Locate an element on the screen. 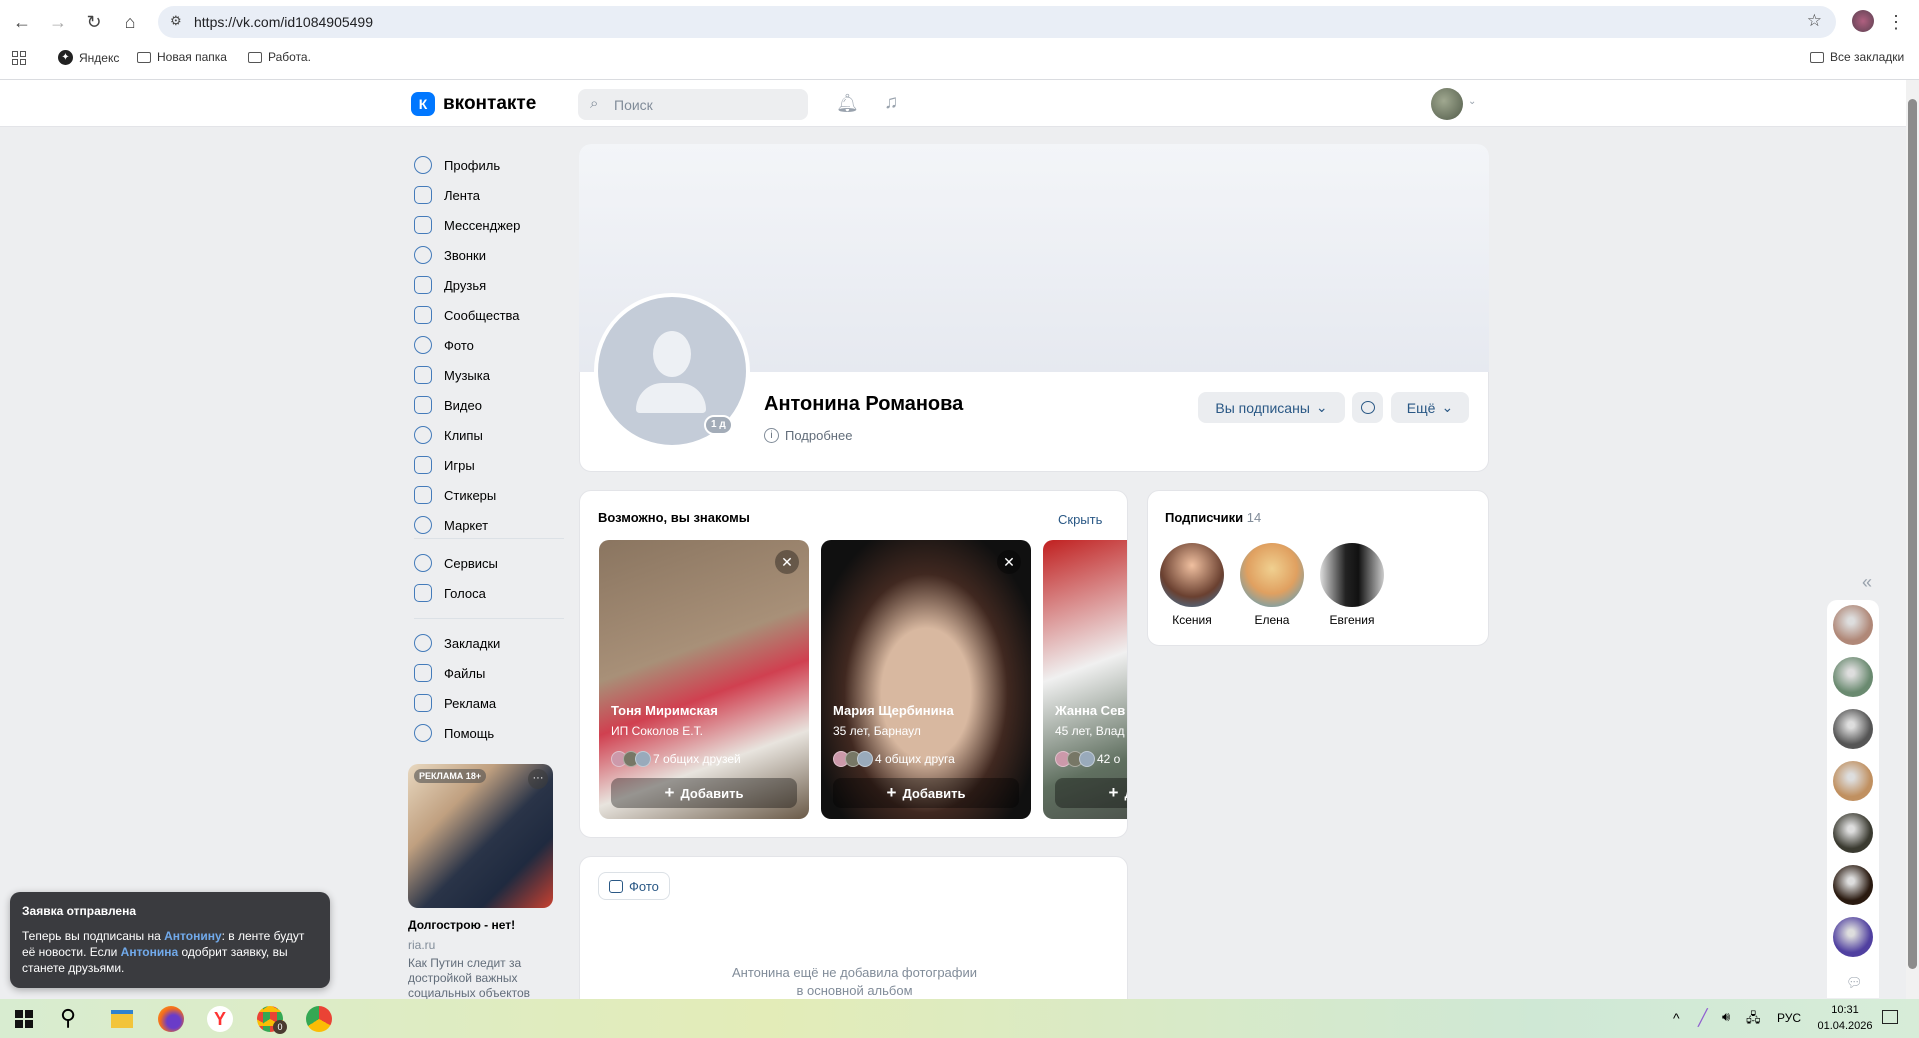 The height and width of the screenshot is (1038, 1919). suggestion-name: Тоня Миримская is located at coordinates (664, 710).